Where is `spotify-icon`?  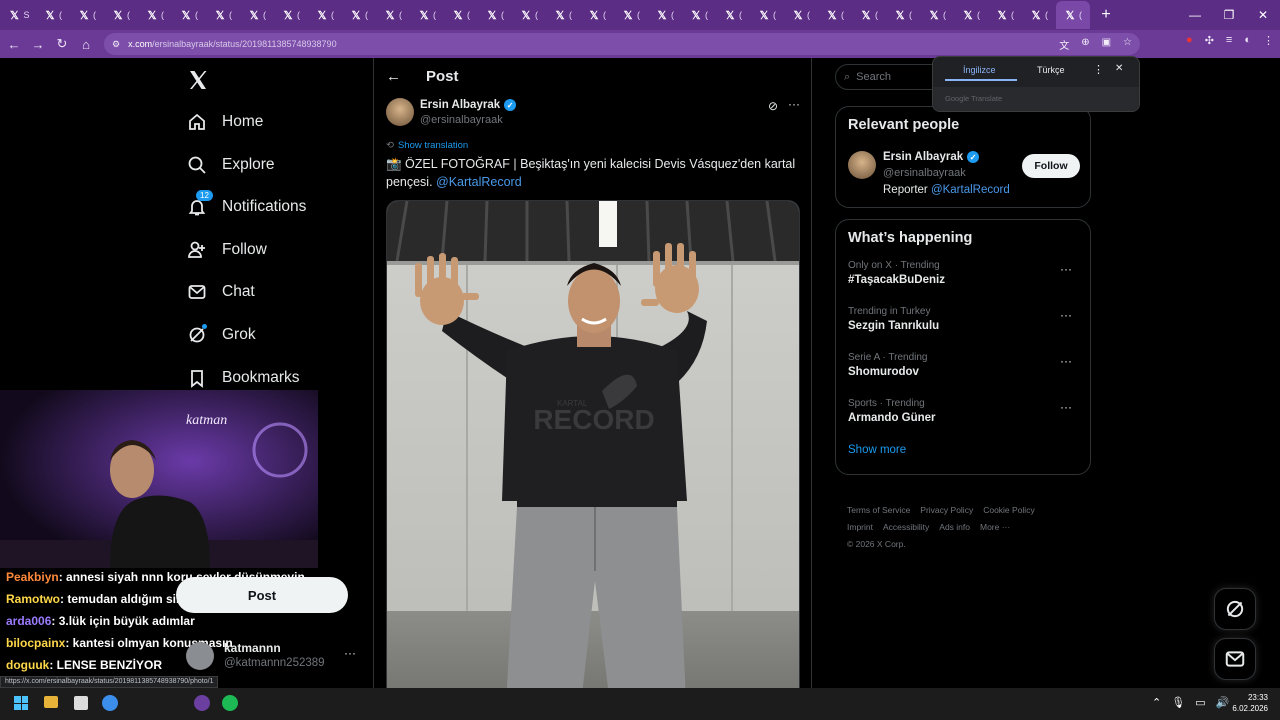
spotify-icon is located at coordinates (230, 703).